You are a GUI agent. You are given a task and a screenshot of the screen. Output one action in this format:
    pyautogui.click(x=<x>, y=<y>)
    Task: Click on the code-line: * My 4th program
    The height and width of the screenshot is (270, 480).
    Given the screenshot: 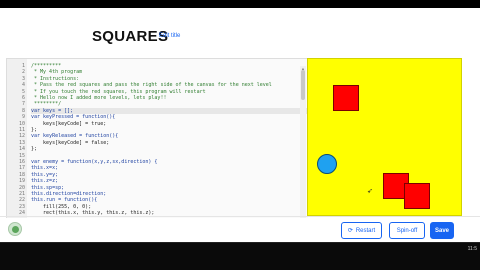 What is the action you would take?
    pyautogui.click(x=56, y=72)
    